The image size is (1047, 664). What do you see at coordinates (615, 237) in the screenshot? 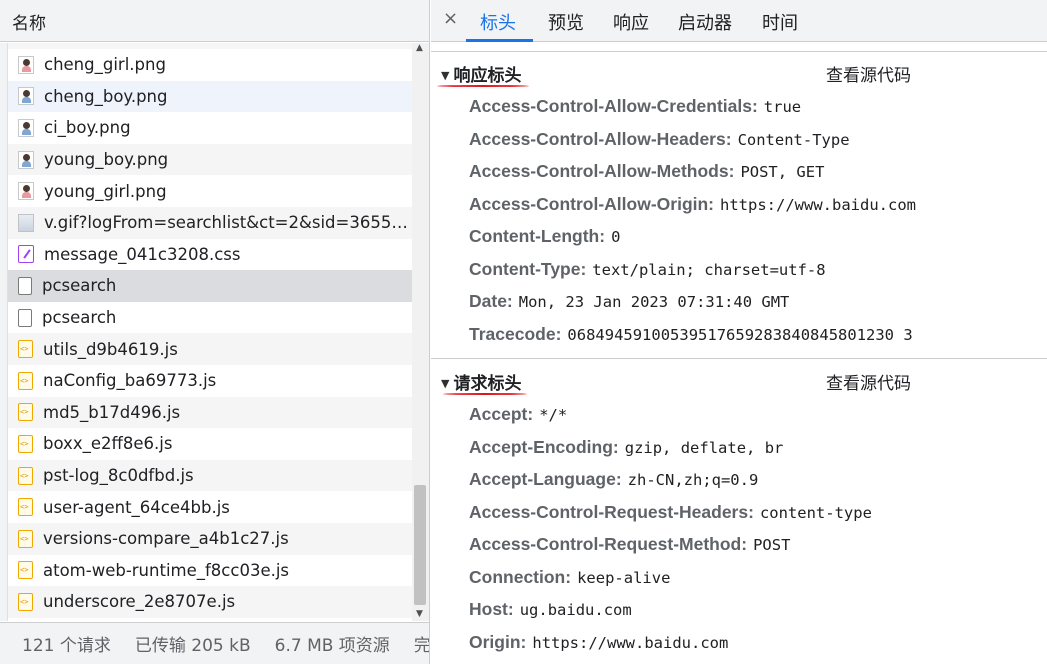
I see `header-value: 0` at bounding box center [615, 237].